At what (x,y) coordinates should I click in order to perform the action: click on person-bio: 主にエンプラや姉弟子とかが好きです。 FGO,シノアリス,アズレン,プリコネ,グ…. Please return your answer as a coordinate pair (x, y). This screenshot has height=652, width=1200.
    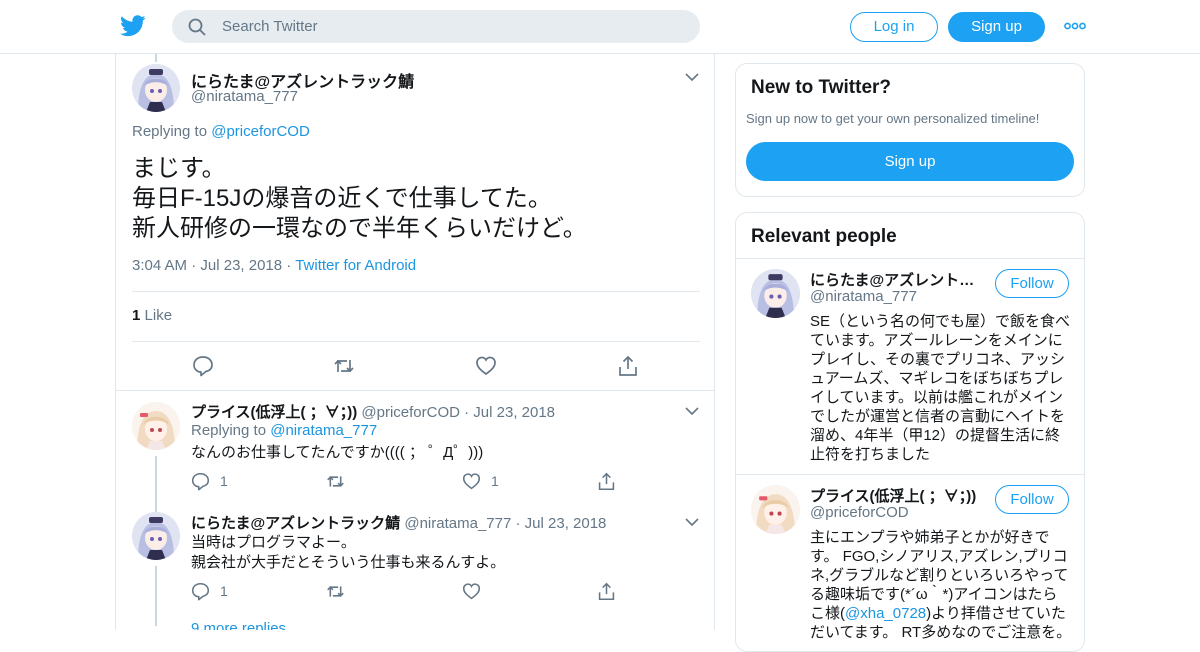
    Looking at the image, I should click on (941, 585).